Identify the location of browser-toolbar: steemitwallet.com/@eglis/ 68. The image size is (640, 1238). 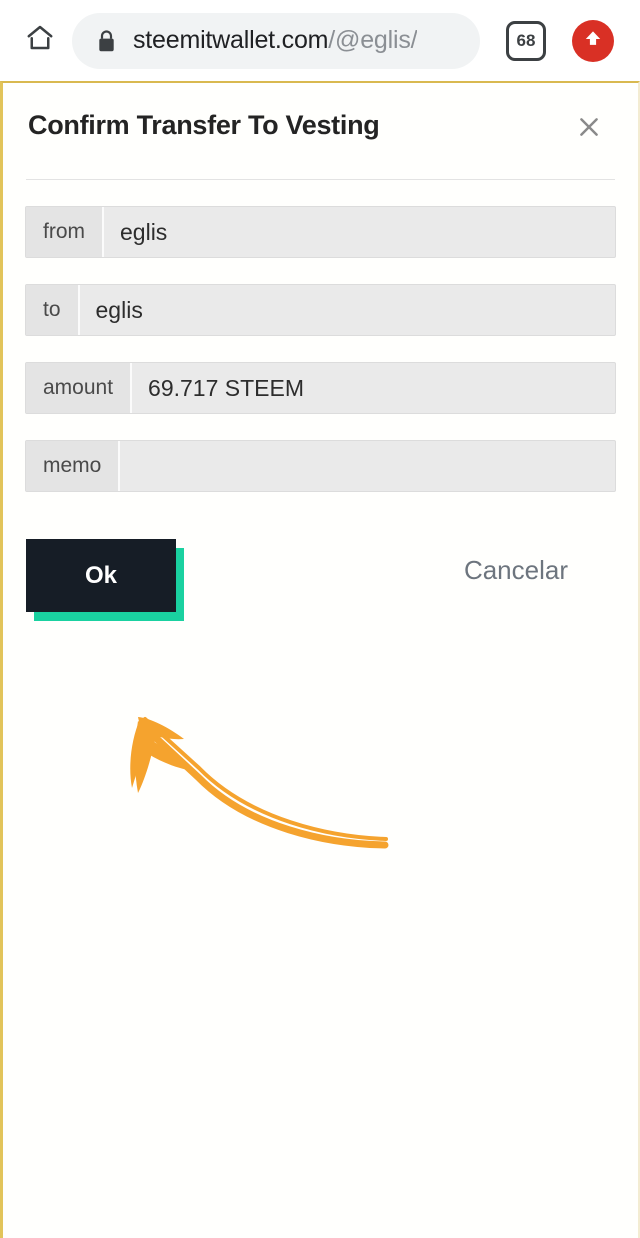
(320, 40).